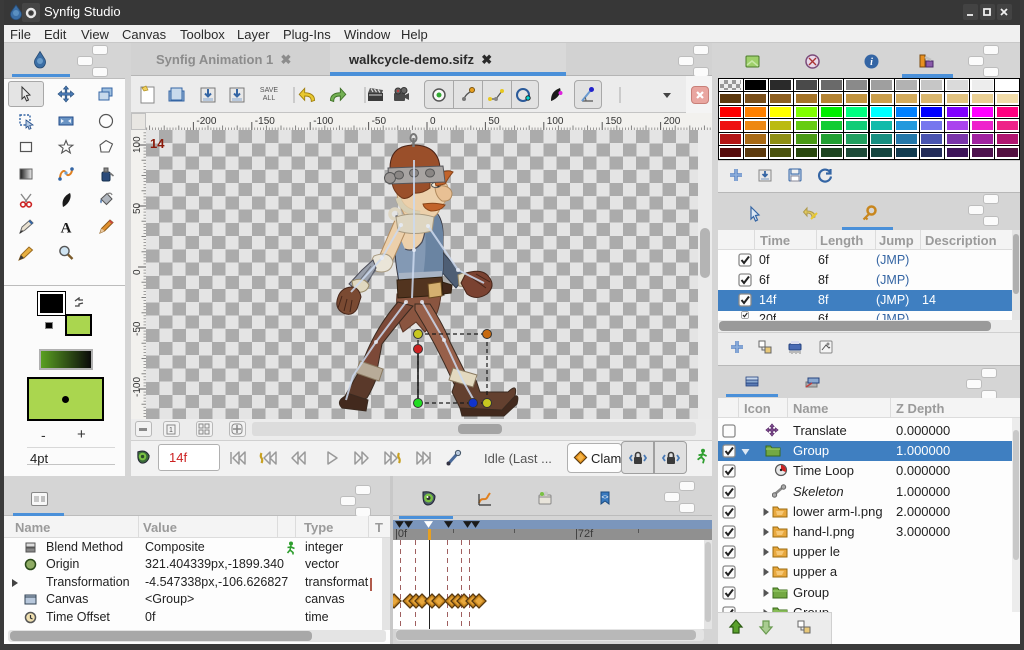  Describe the element at coordinates (66, 228) in the screenshot. I see `svg-text: A` at that location.